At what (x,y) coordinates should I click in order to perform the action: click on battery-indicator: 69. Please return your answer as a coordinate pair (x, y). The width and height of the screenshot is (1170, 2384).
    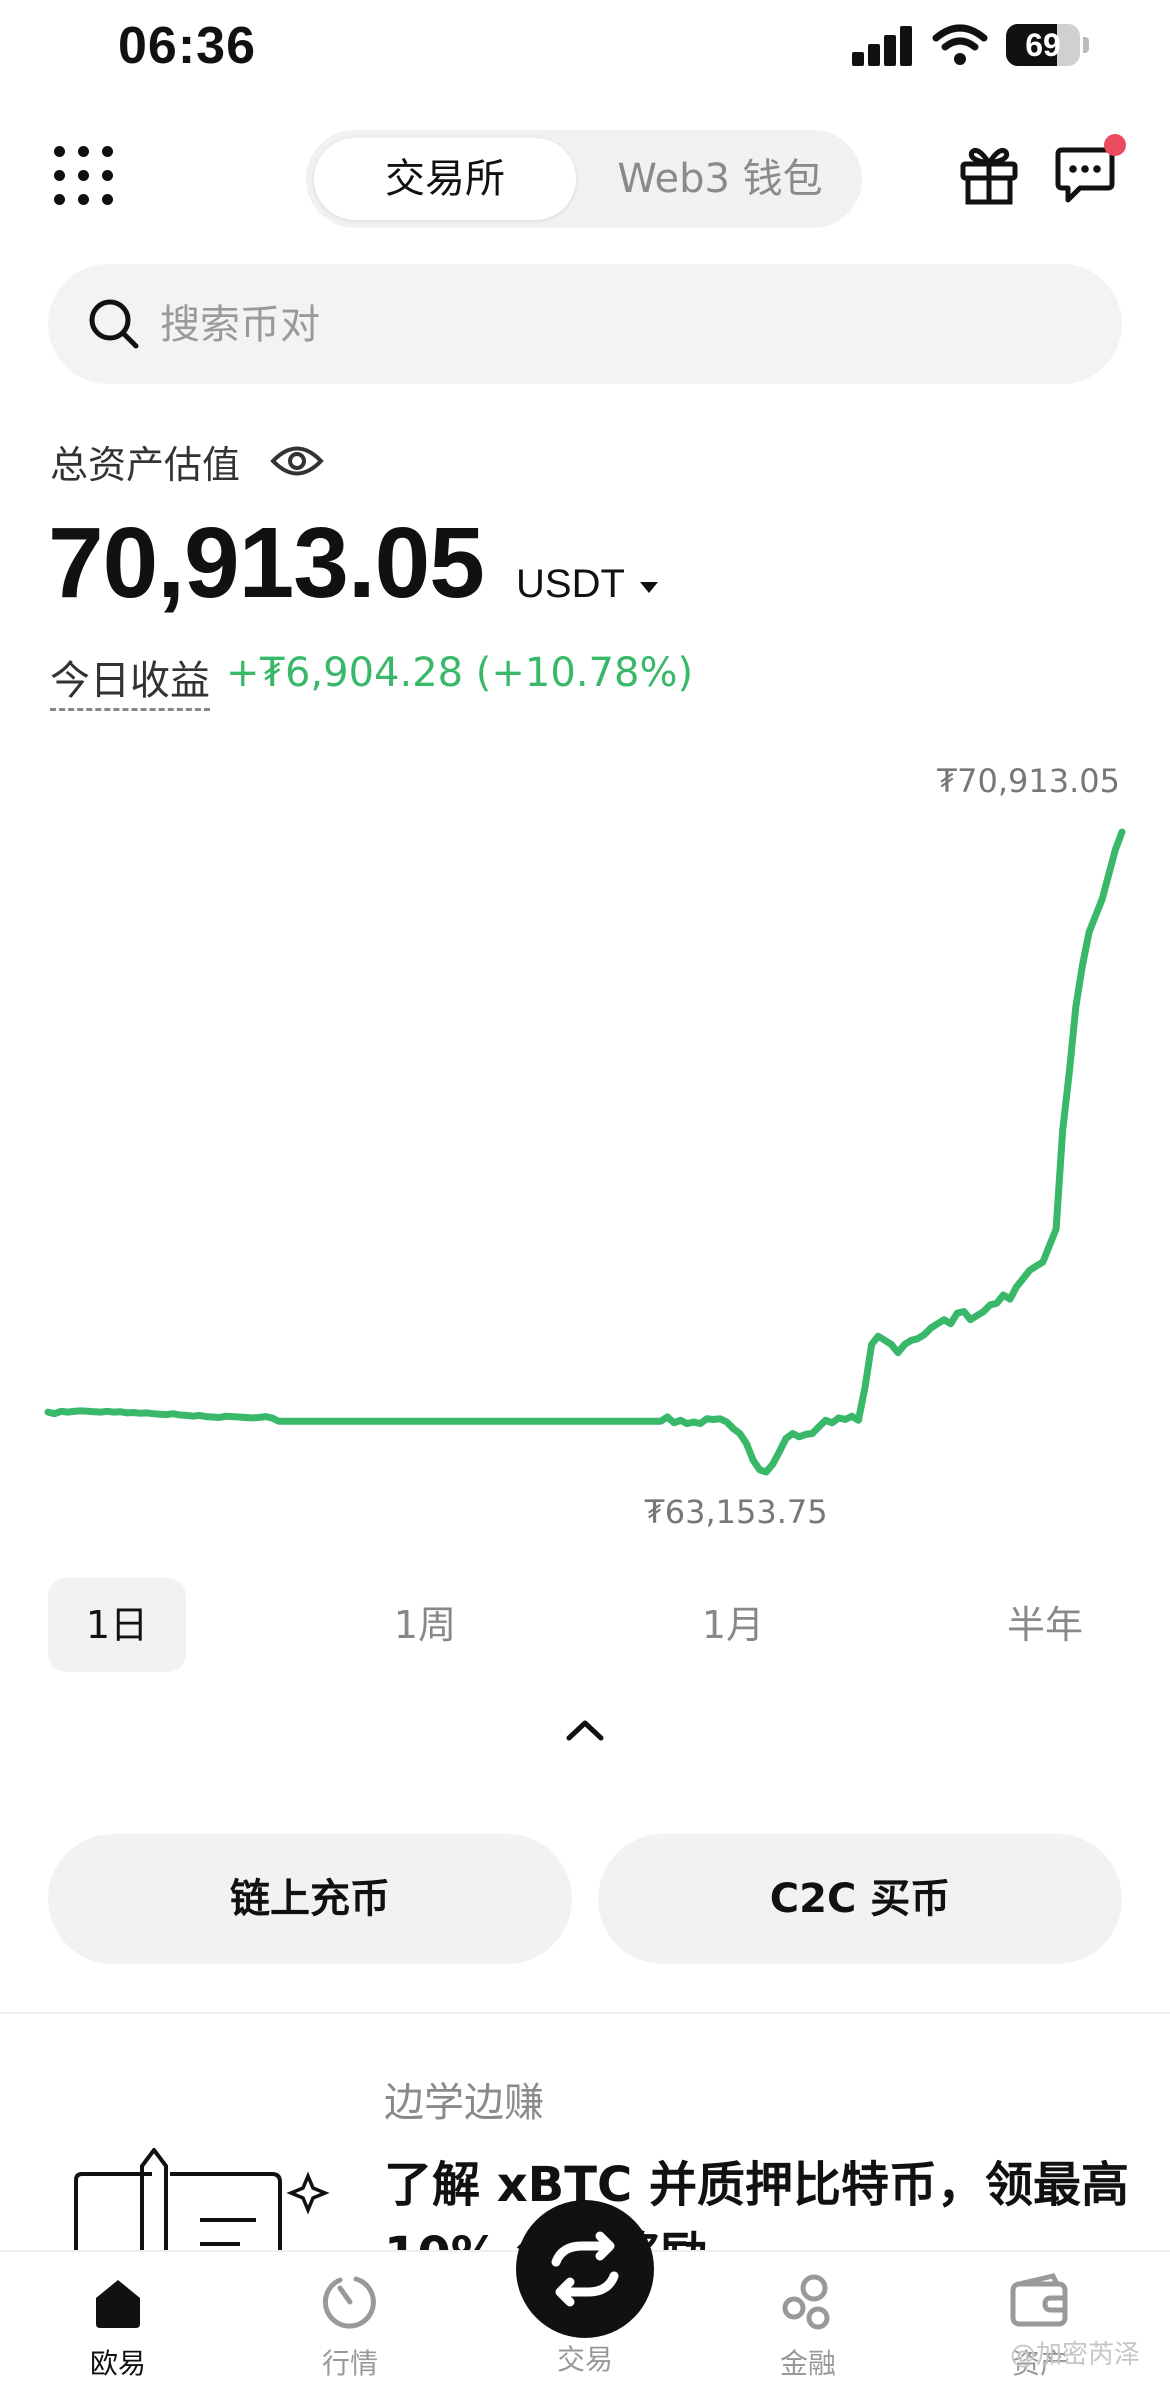
    Looking at the image, I should click on (1048, 45).